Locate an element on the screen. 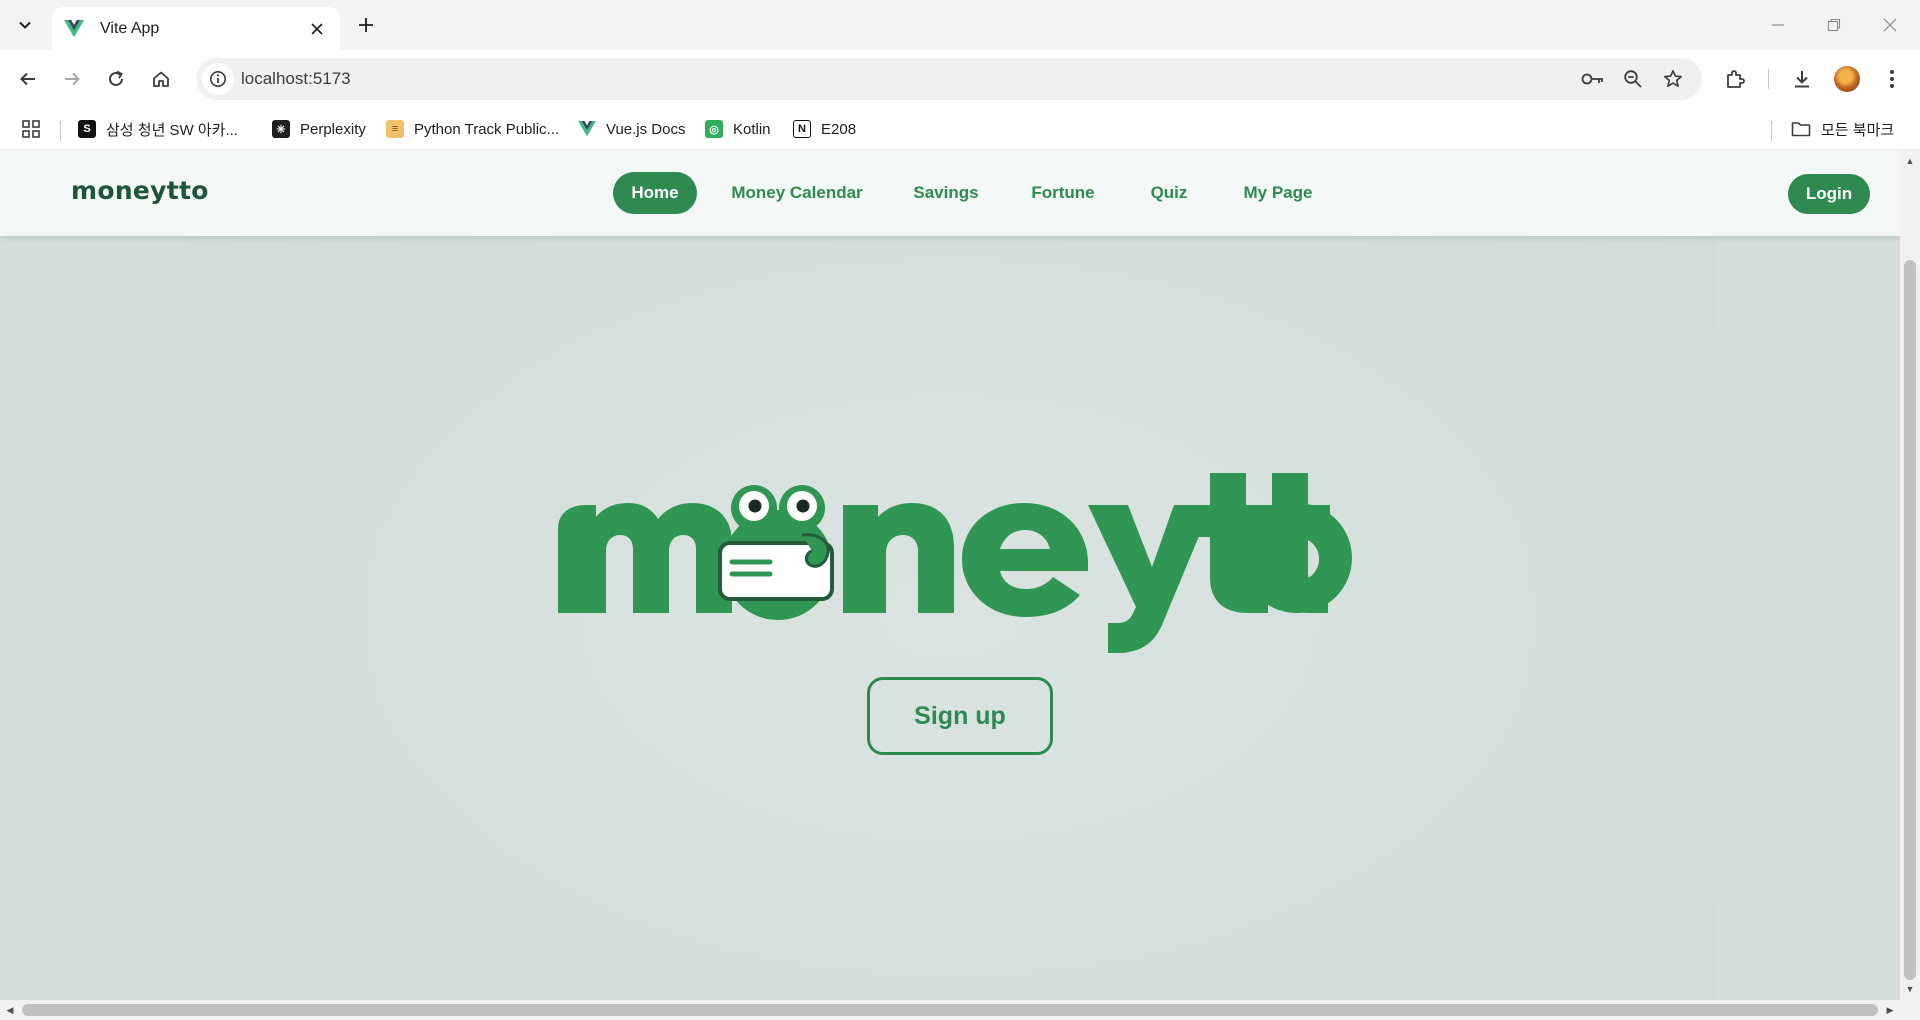 Image resolution: width=1920 pixels, height=1020 pixels. toolbar-divider is located at coordinates (1768, 79).